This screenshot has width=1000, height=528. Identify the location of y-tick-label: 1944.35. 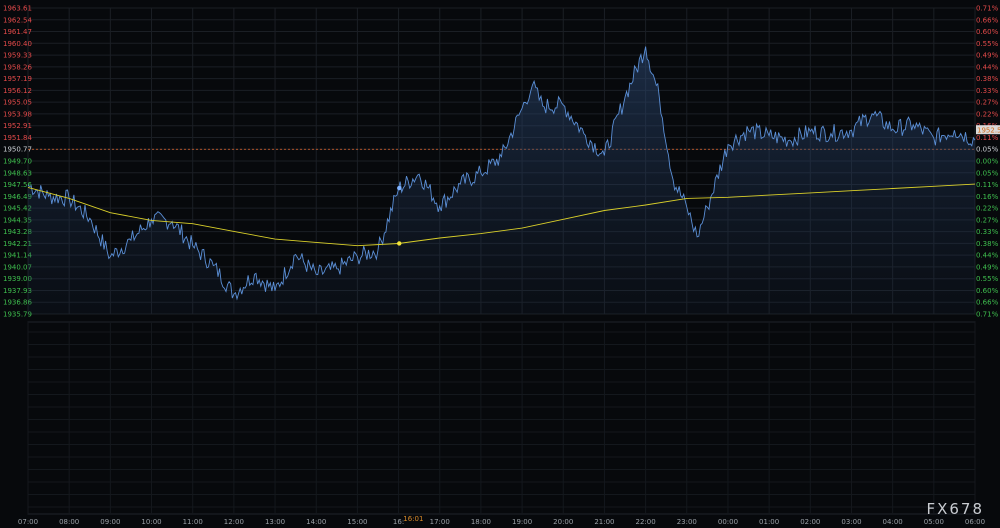
(17, 220).